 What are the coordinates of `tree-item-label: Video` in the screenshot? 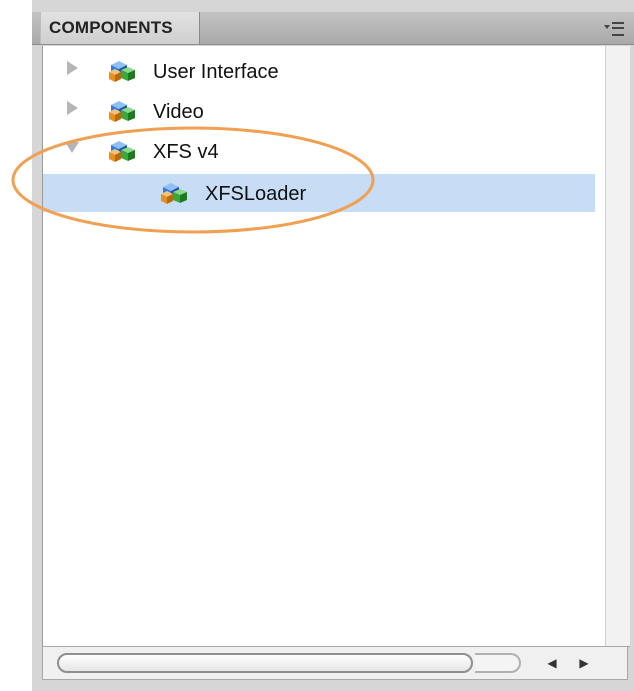 It's located at (178, 112).